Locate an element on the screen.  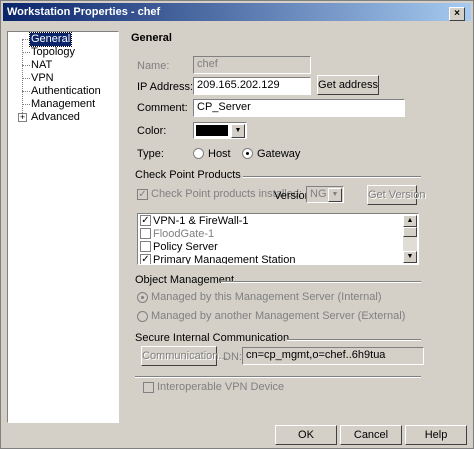
name-field: chef is located at coordinates (252, 65).